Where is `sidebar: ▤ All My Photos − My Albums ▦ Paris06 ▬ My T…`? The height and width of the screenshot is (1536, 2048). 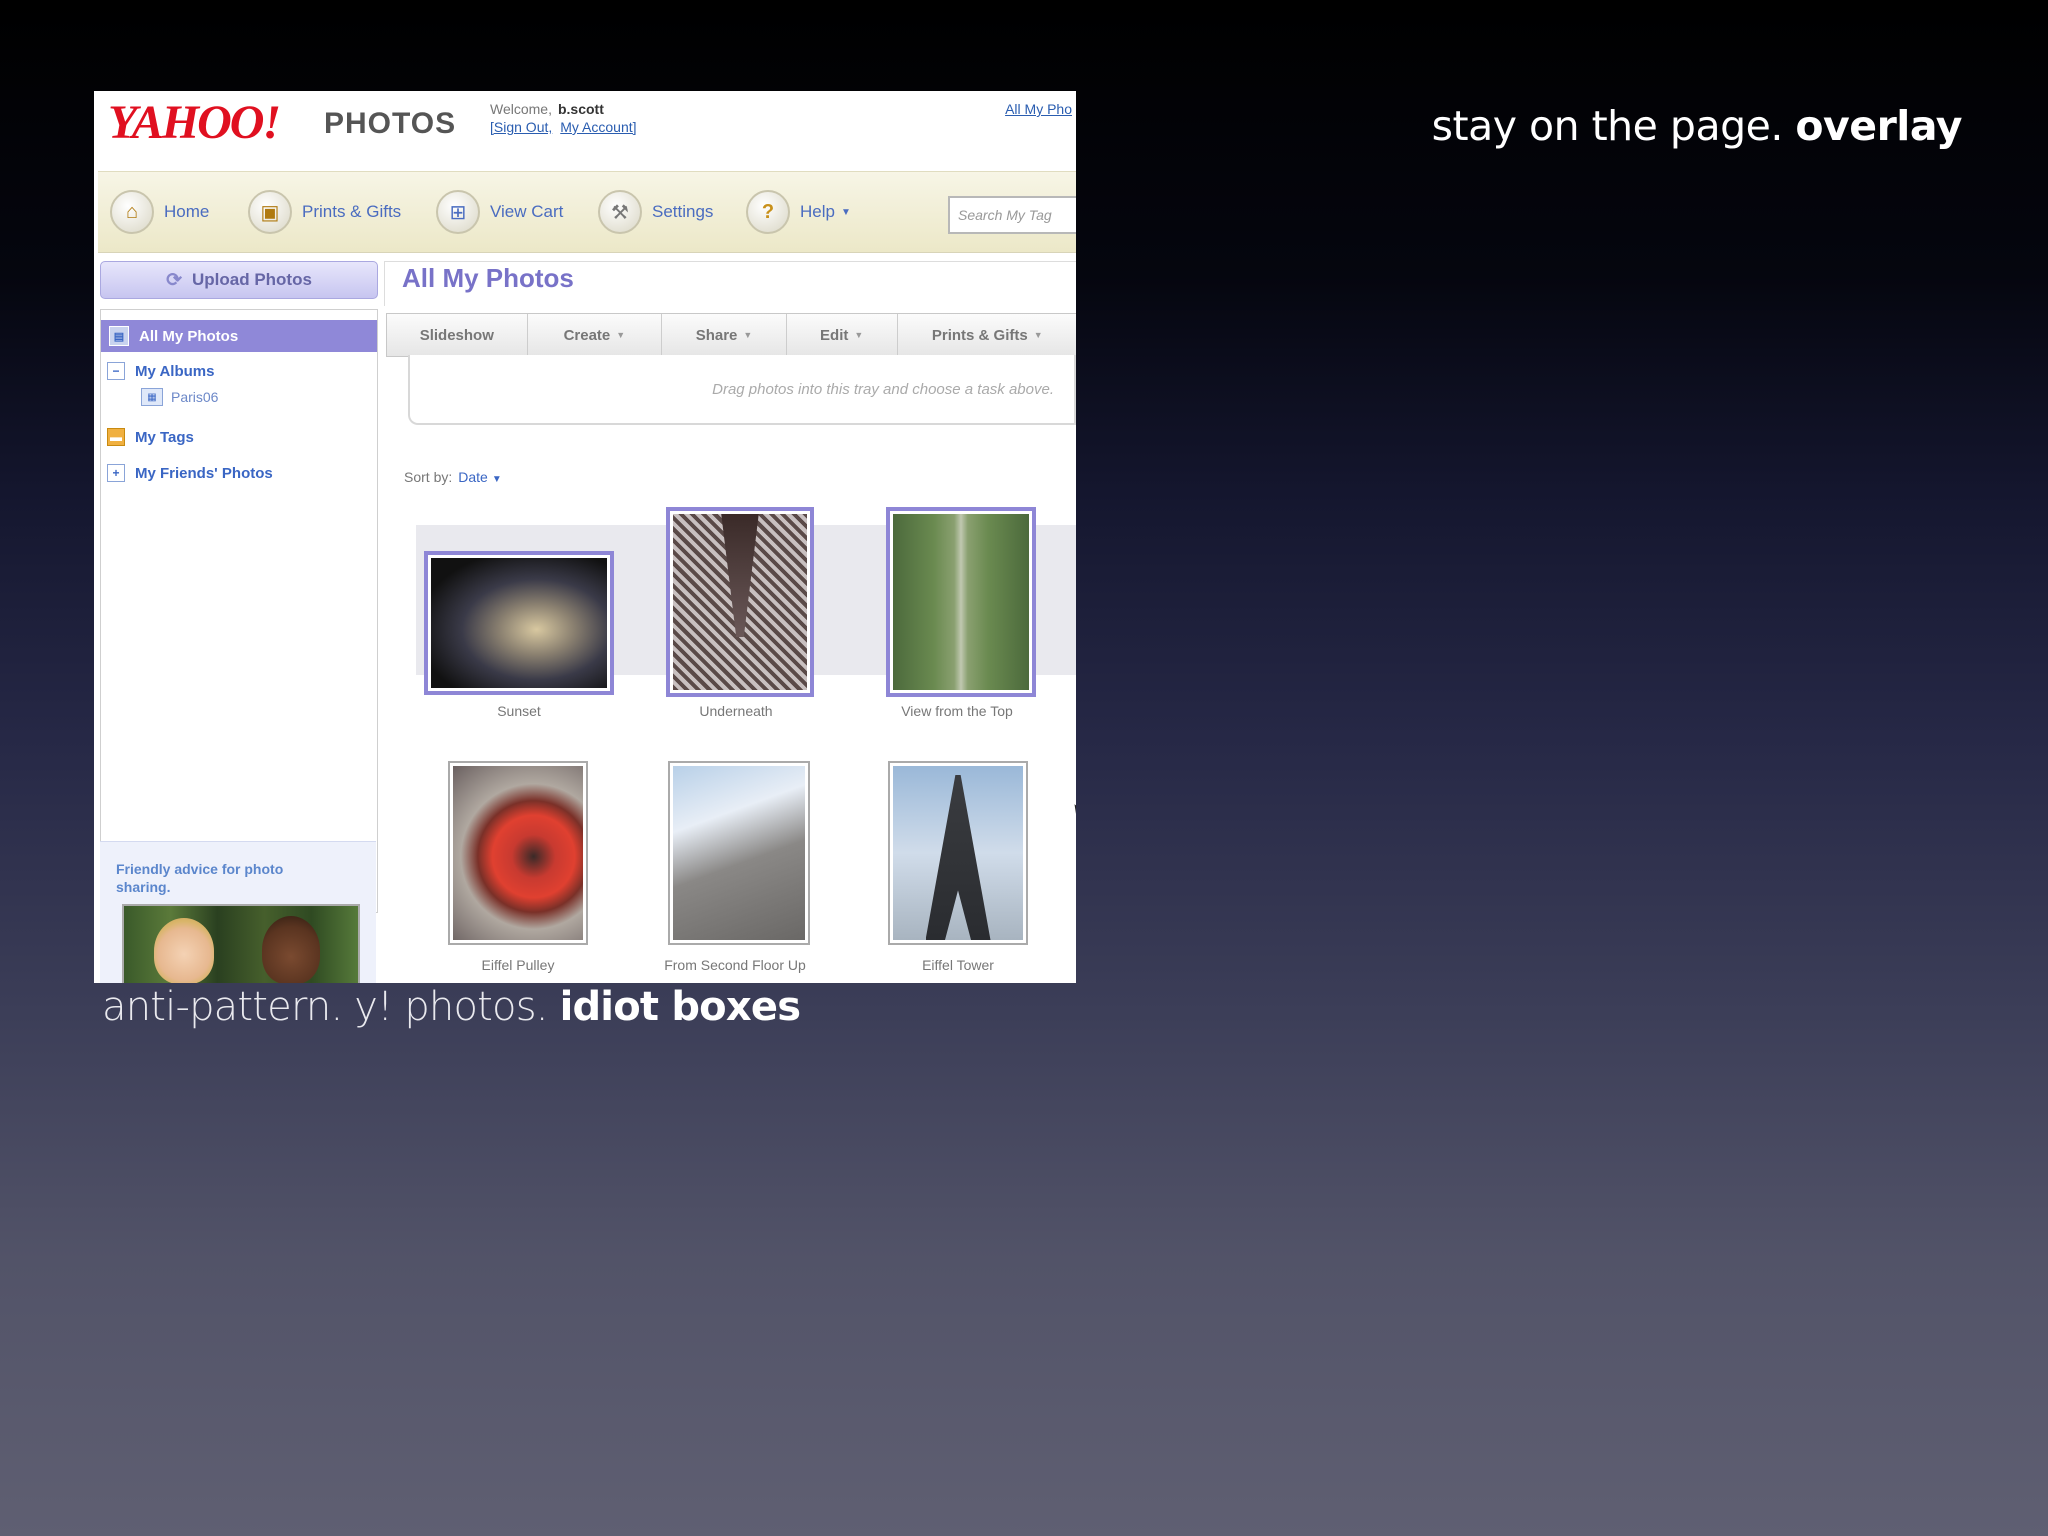 sidebar: ▤ All My Photos − My Albums ▦ Paris06 ▬ My T… is located at coordinates (239, 611).